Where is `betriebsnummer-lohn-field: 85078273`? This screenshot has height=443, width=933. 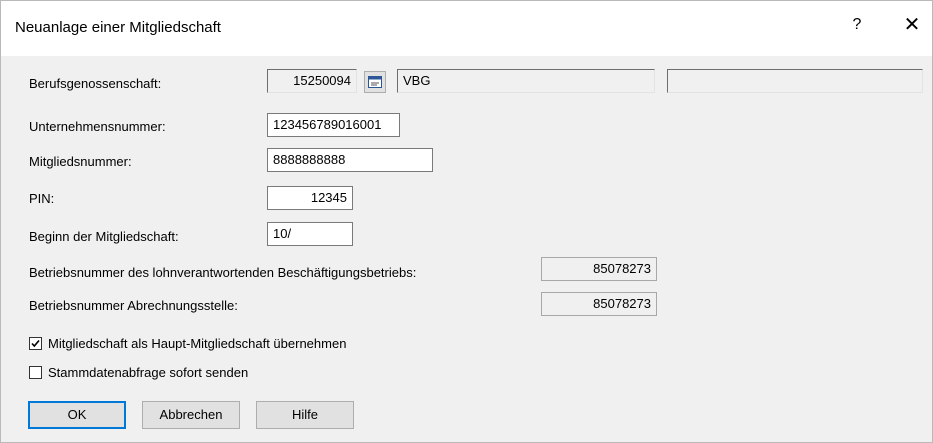
betriebsnummer-lohn-field: 85078273 is located at coordinates (599, 269).